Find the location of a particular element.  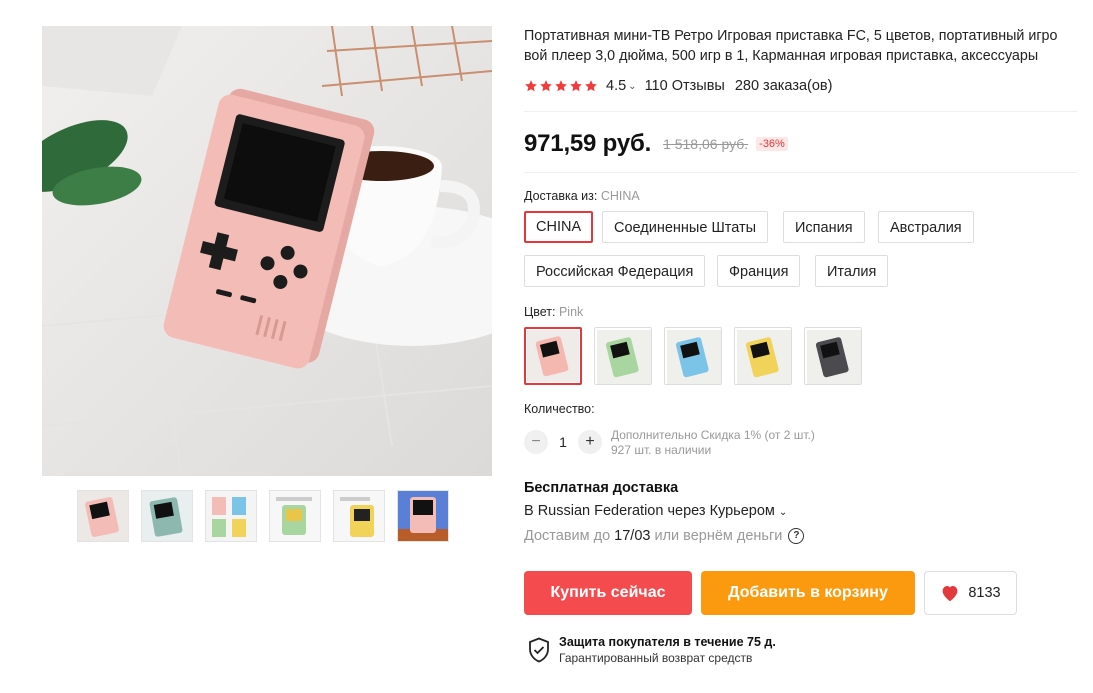

bulk-discount-text: Дополнительно Скидка 1% (от 2 шт.) is located at coordinates (713, 435).